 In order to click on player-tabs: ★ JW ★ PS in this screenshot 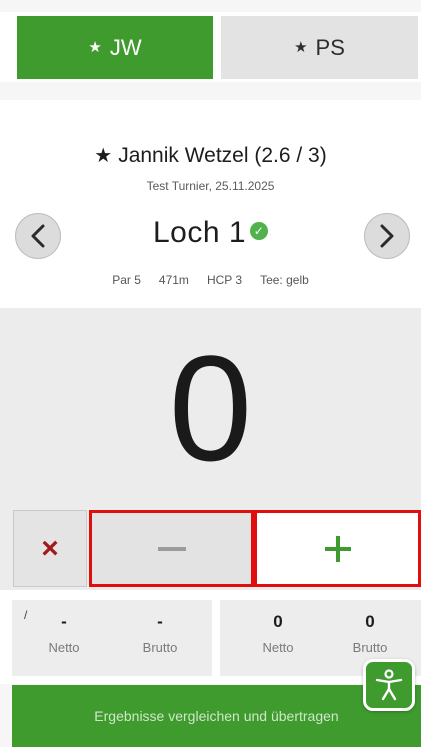, I will do `click(210, 47)`.